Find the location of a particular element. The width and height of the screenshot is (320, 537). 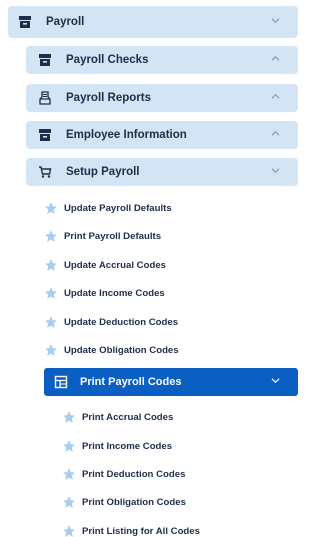

menu-item-print-payroll-codes: Print Payroll Codes is located at coordinates (171, 382).